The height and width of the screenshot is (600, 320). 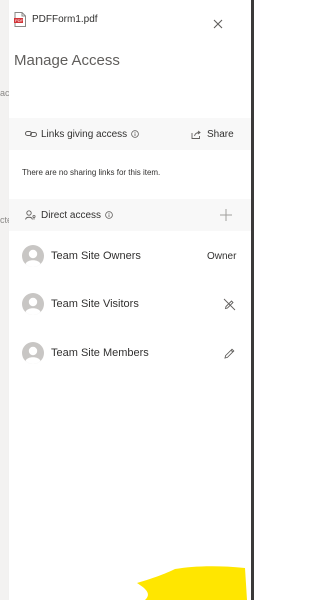 I want to click on links-section-label: Links giving access, so click(x=84, y=134).